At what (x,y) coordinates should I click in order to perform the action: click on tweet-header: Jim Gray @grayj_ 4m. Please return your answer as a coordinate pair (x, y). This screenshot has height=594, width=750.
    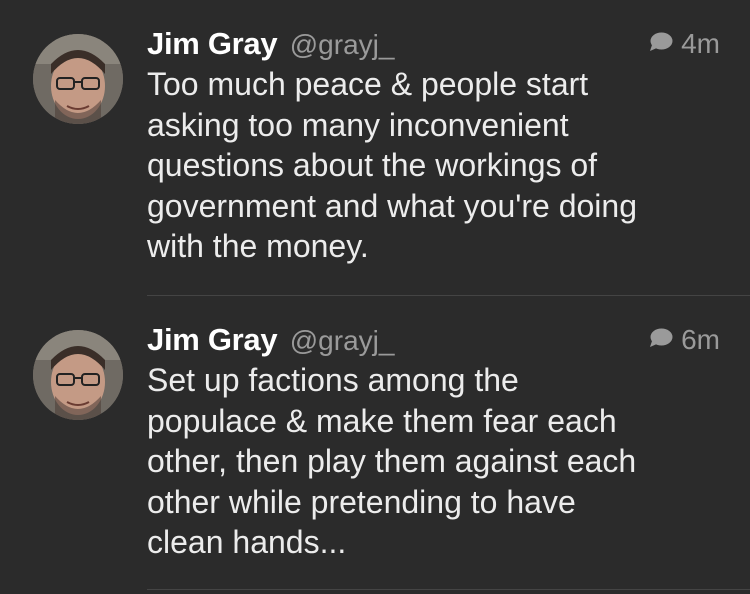
    Looking at the image, I should click on (433, 45).